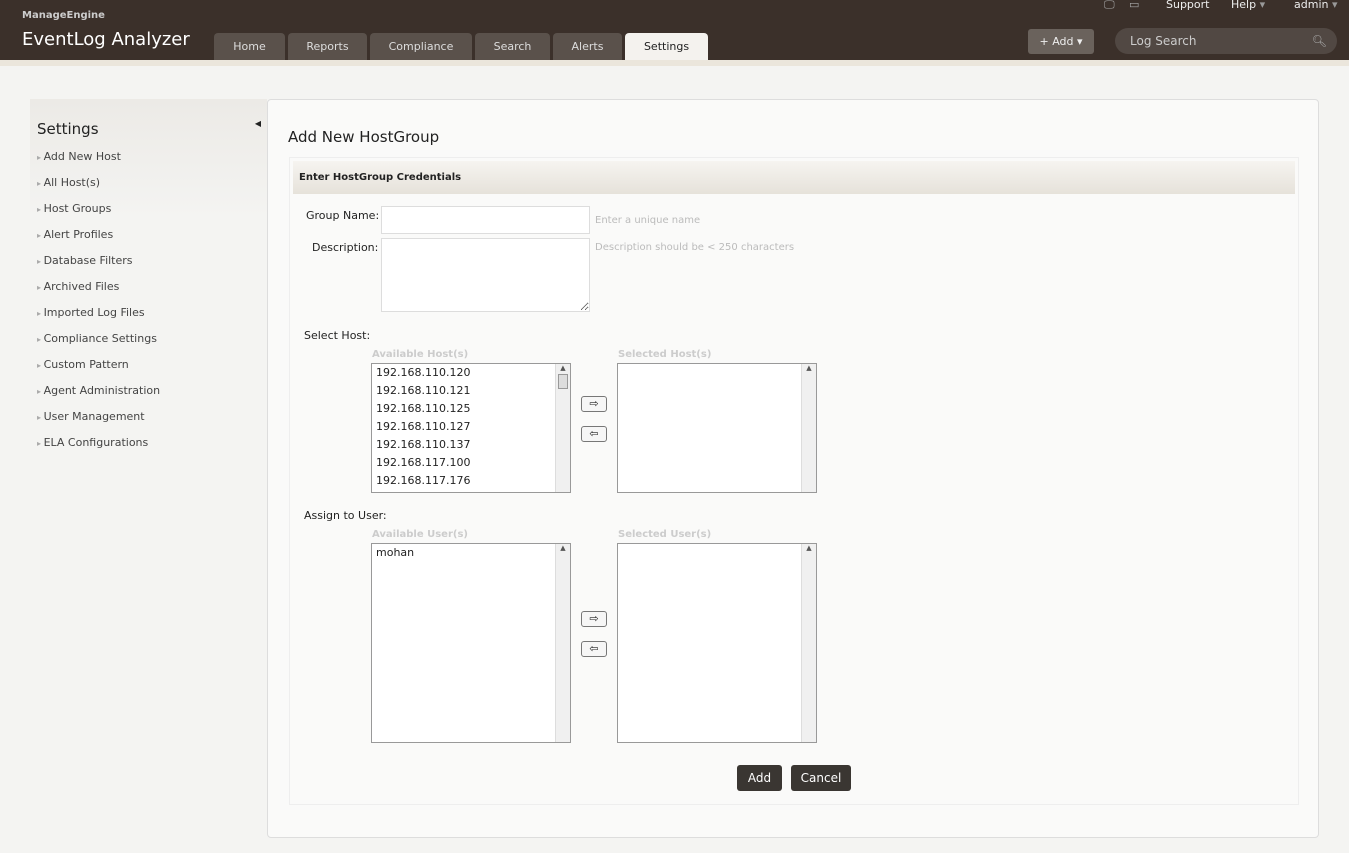 This screenshot has height=853, width=1349. I want to click on sidebar-item-imported-log-files: Imported Log Files, so click(91, 312).